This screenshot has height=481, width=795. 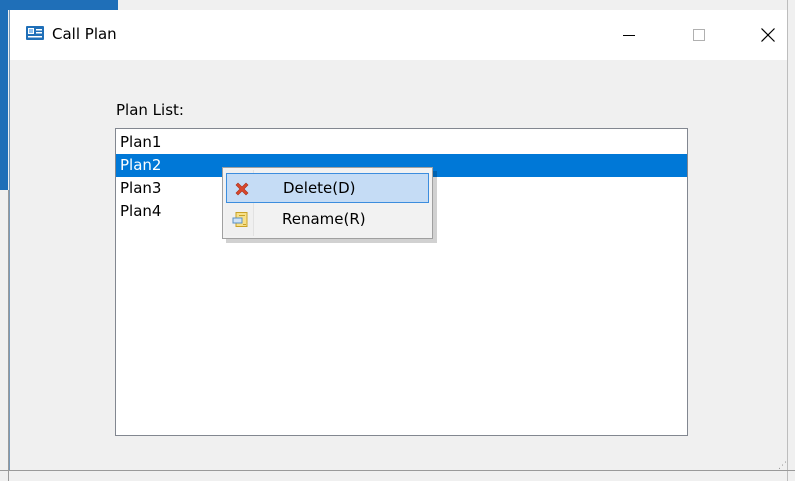 I want to click on rename-icon, so click(x=240, y=219).